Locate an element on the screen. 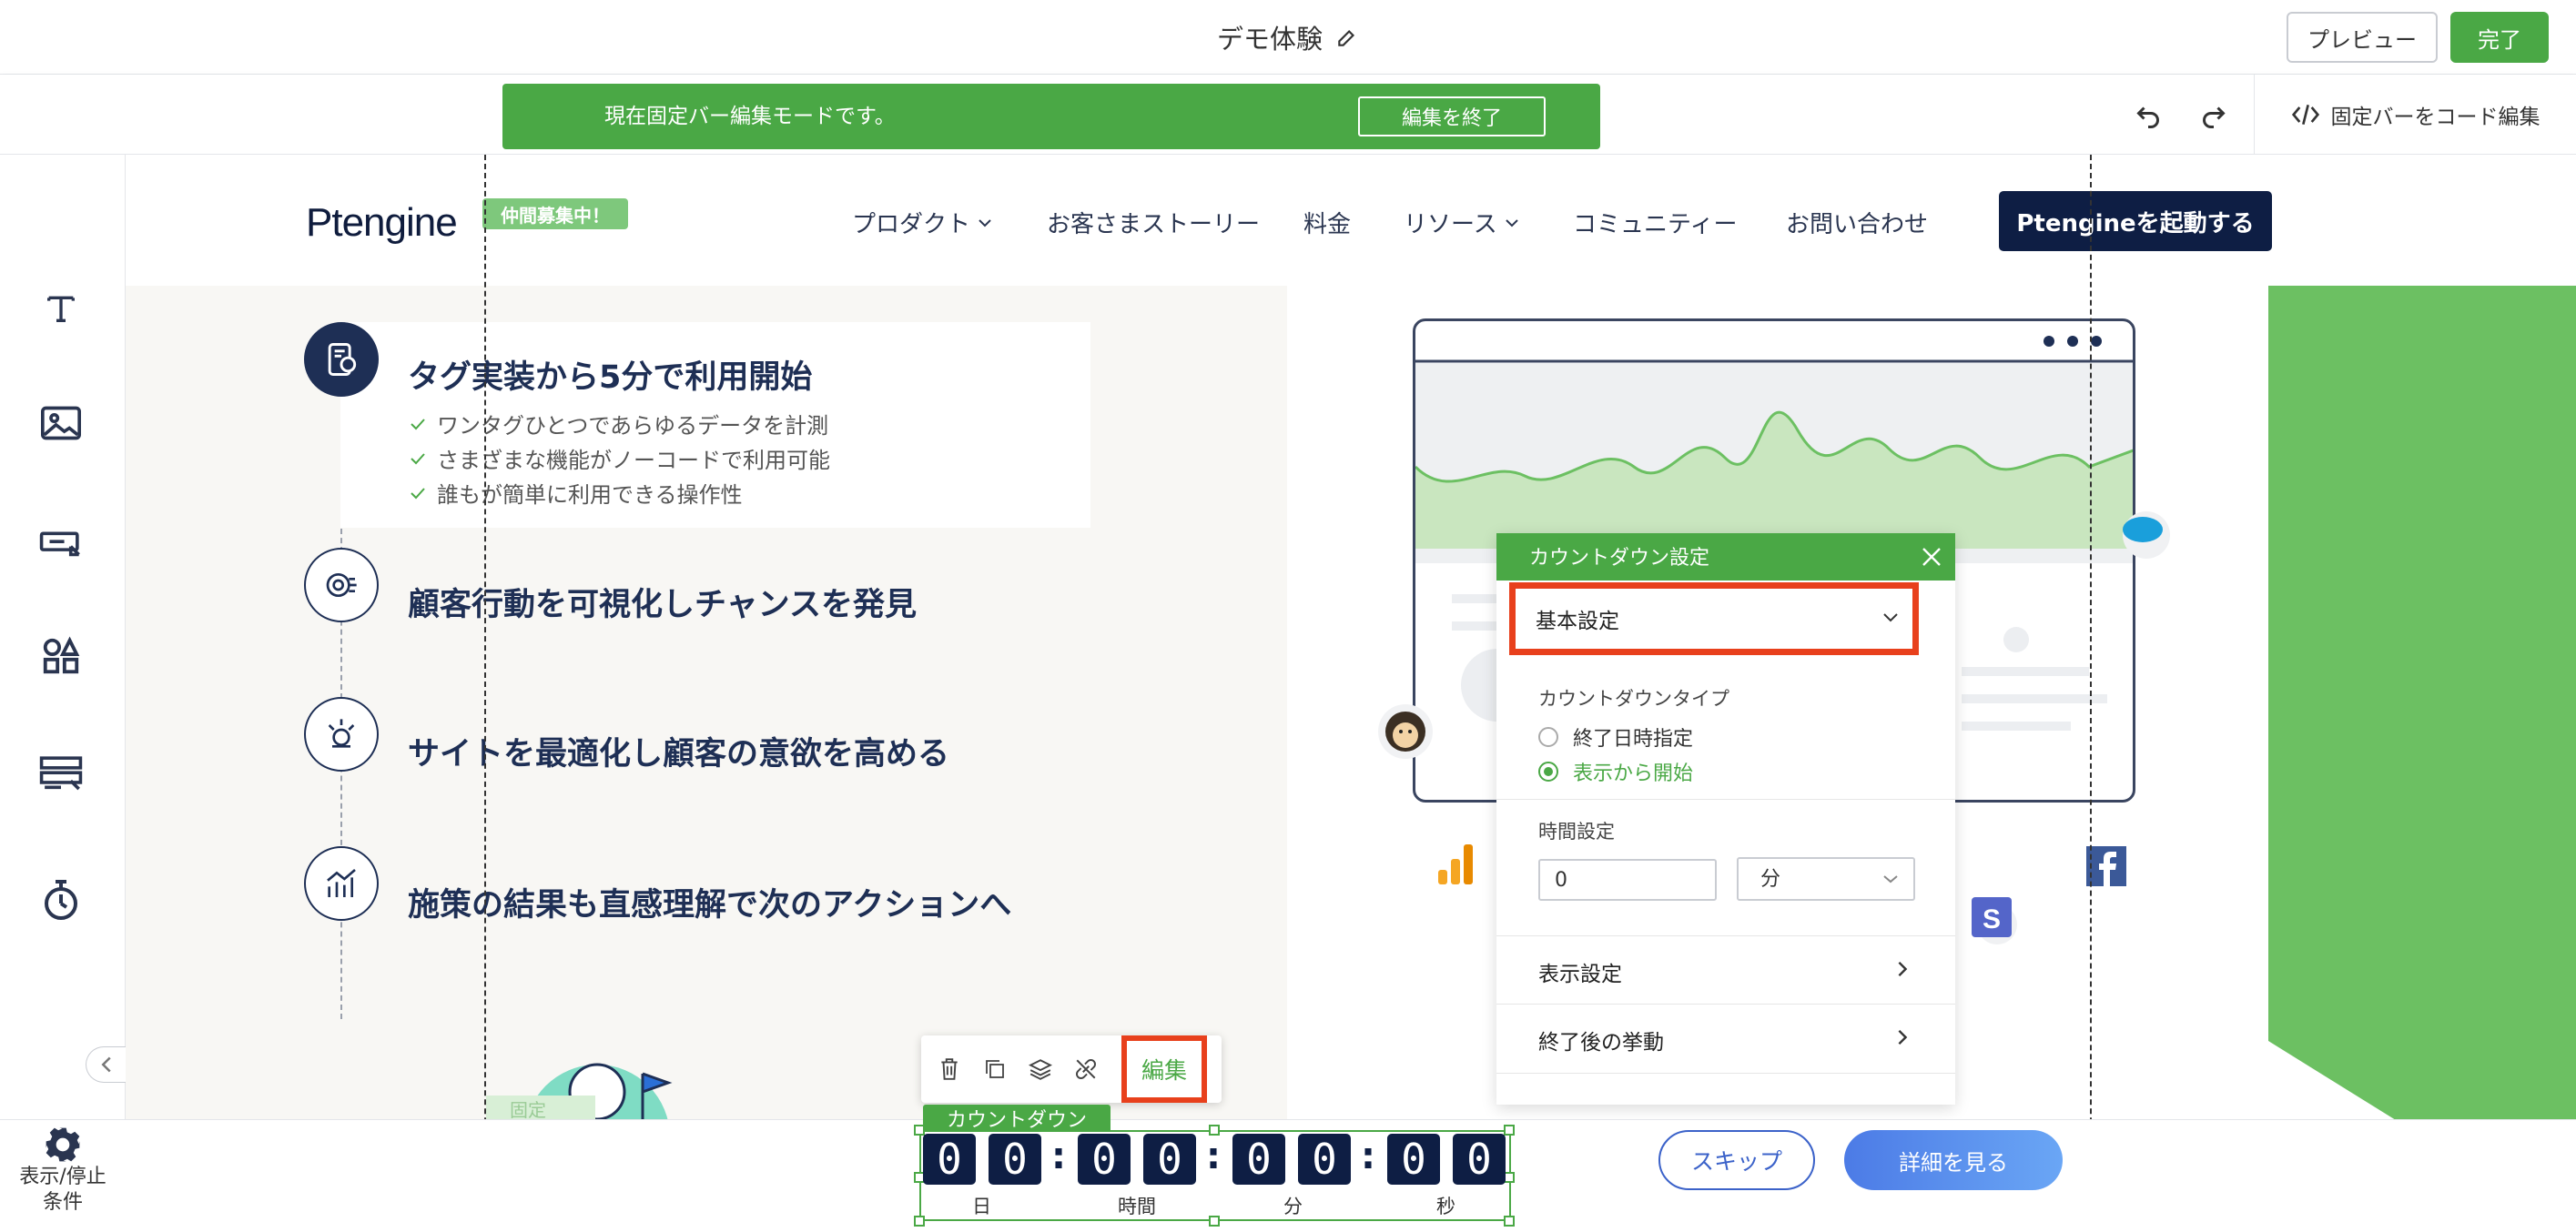 This screenshot has width=2576, height=1232. trash-icon is located at coordinates (949, 1069).